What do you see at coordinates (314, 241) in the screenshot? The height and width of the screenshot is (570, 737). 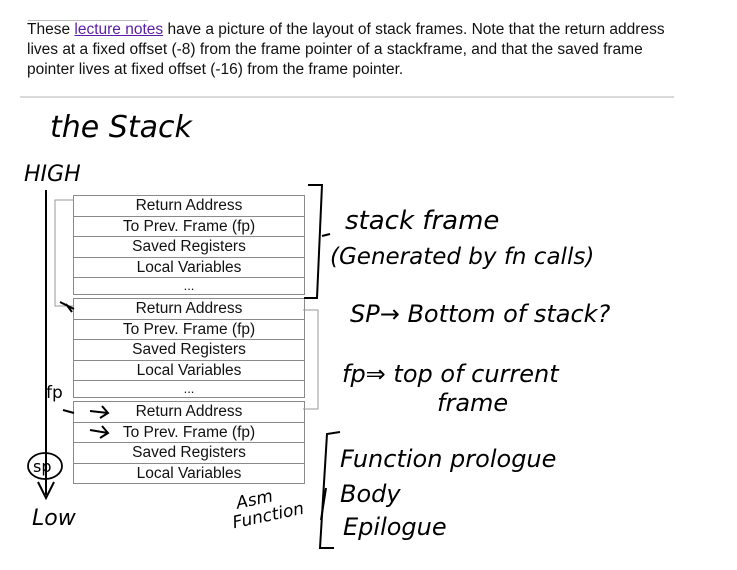 I see `stack-frame-bracket` at bounding box center [314, 241].